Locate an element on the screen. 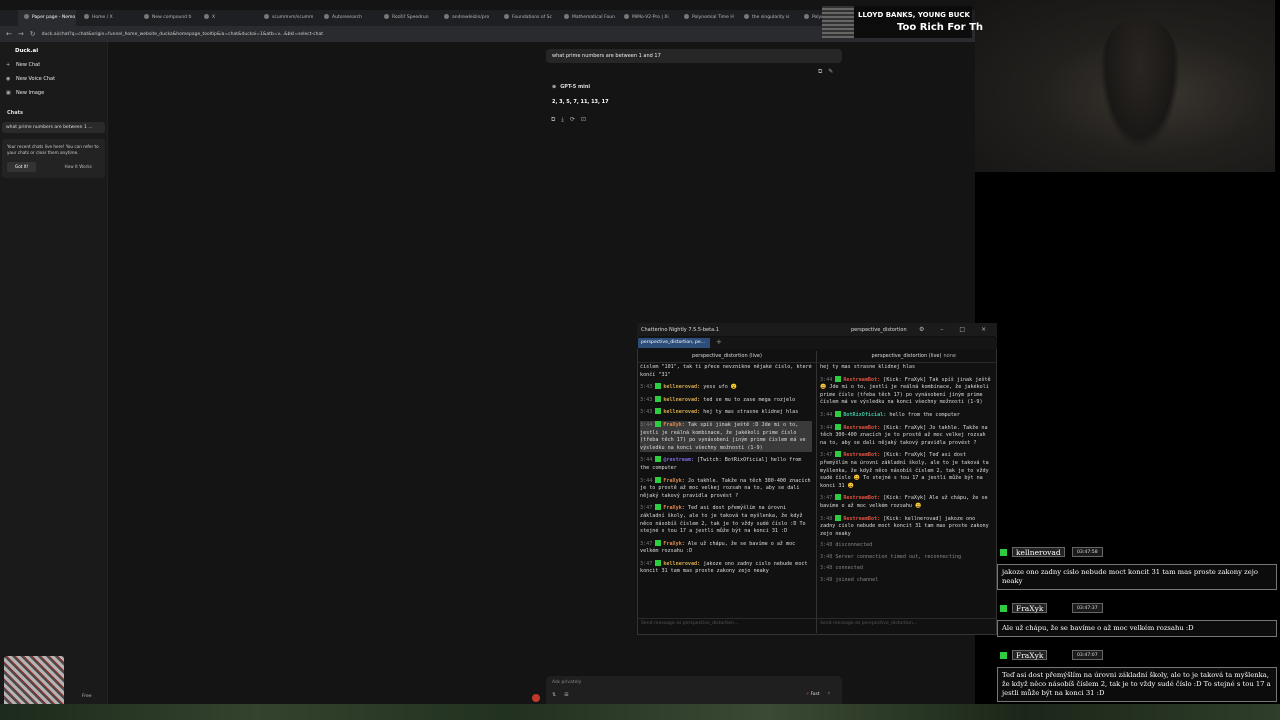  got-it-button: Got It! is located at coordinates (22, 167).